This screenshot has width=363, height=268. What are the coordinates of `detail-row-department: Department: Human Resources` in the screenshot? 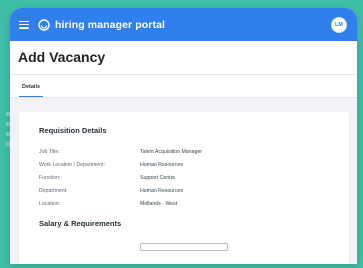 It's located at (194, 190).